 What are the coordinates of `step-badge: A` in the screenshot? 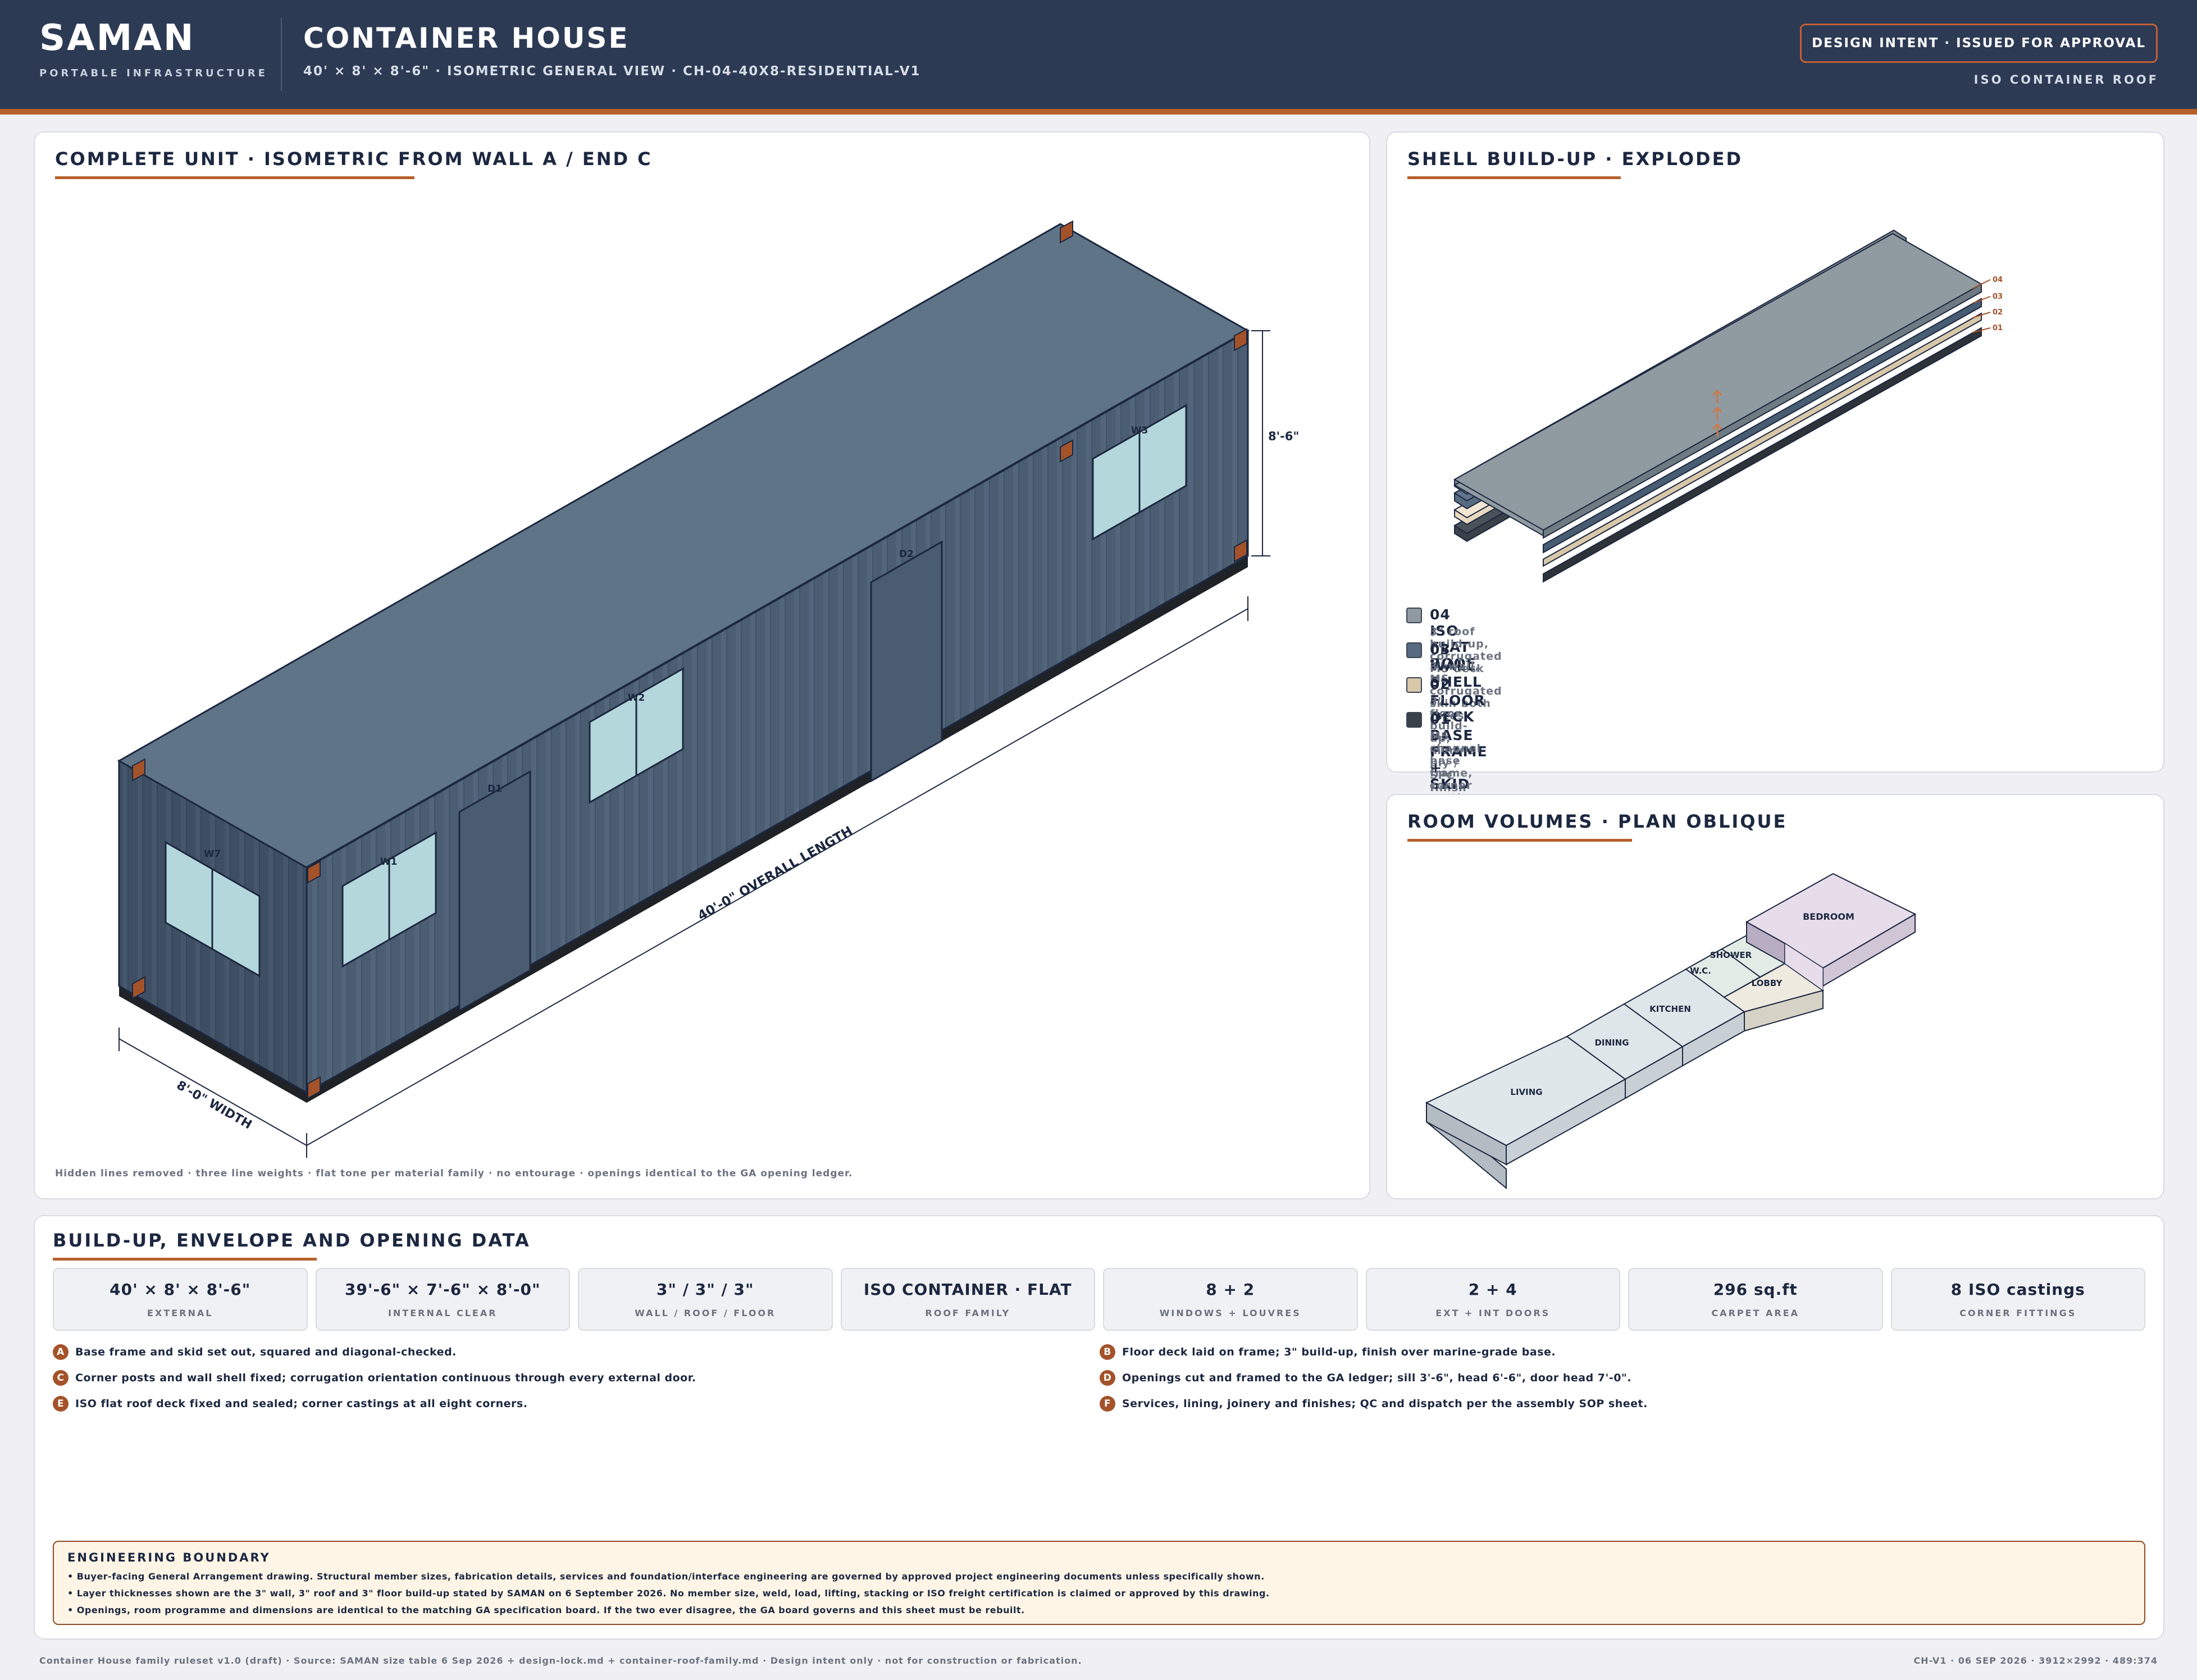 It's located at (61, 1352).